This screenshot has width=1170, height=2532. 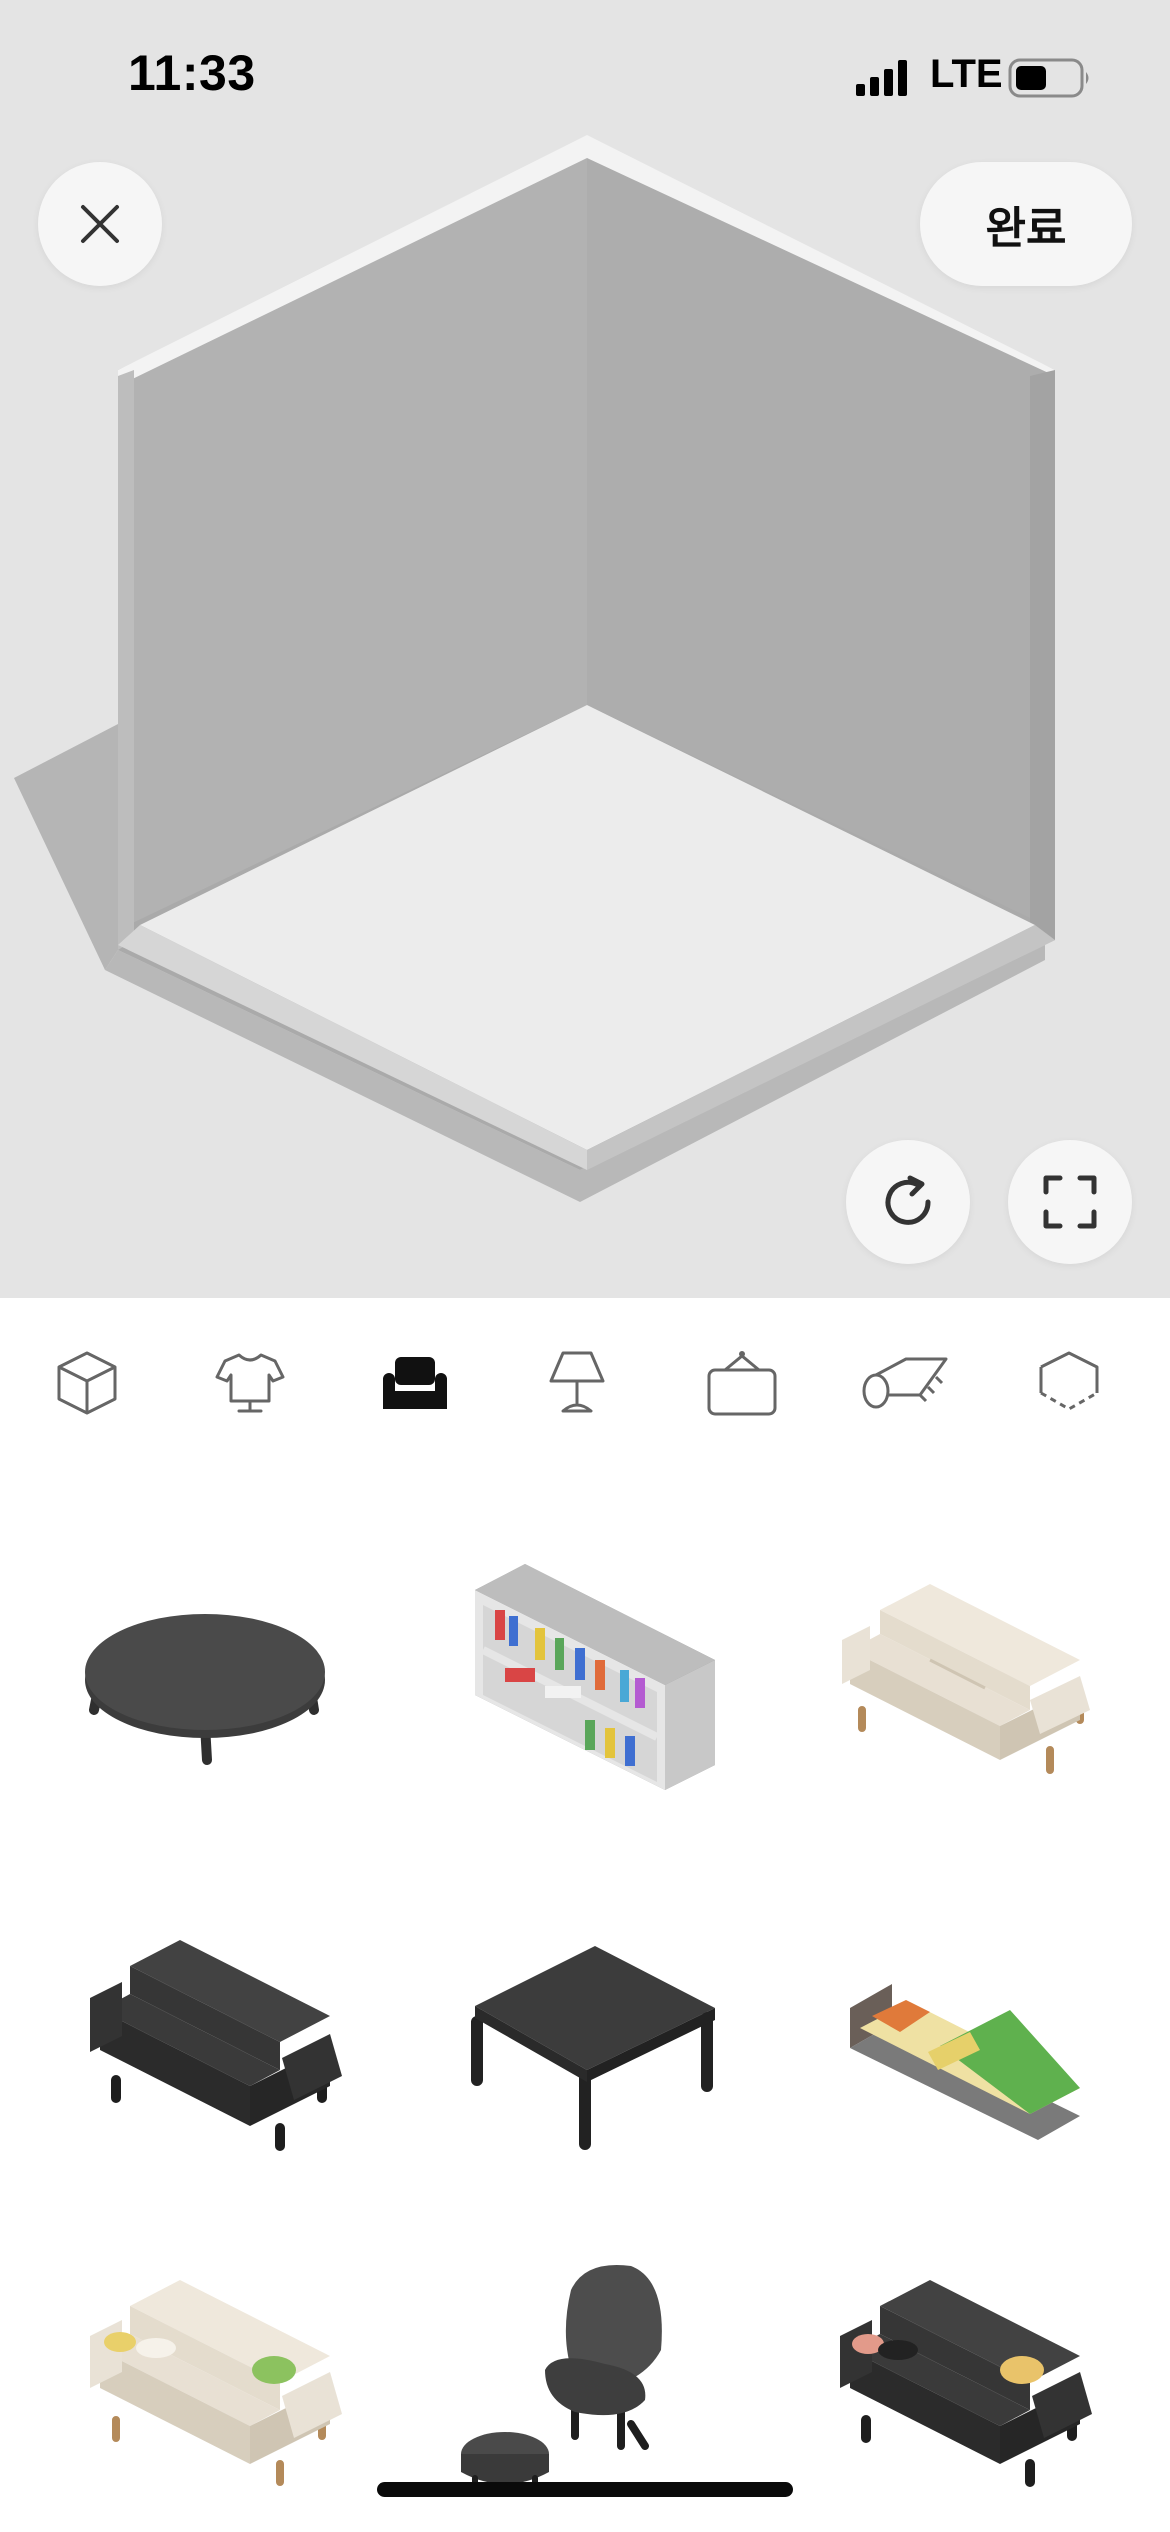 I want to click on refresh-icon, so click(x=908, y=1200).